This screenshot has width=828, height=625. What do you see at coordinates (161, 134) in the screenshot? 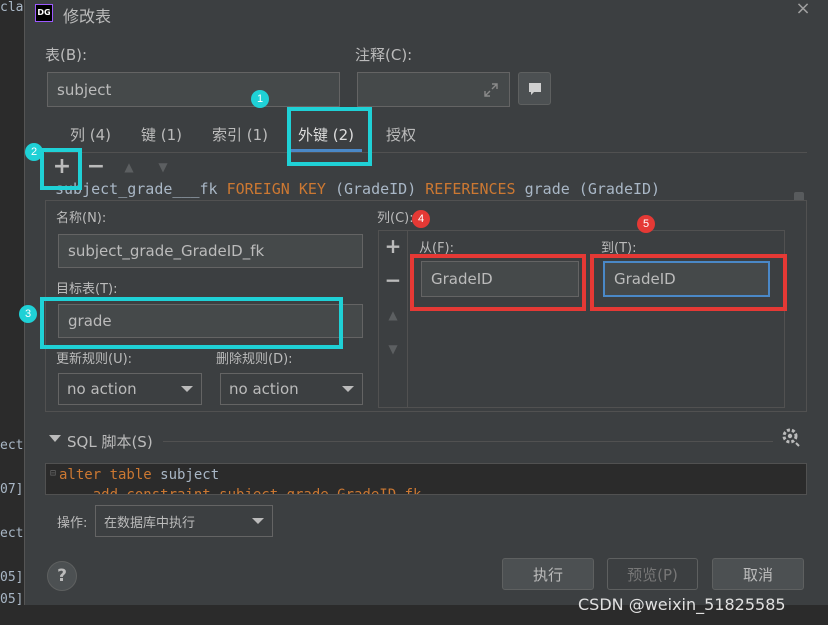
I see `tab-keys: 键 (1)` at bounding box center [161, 134].